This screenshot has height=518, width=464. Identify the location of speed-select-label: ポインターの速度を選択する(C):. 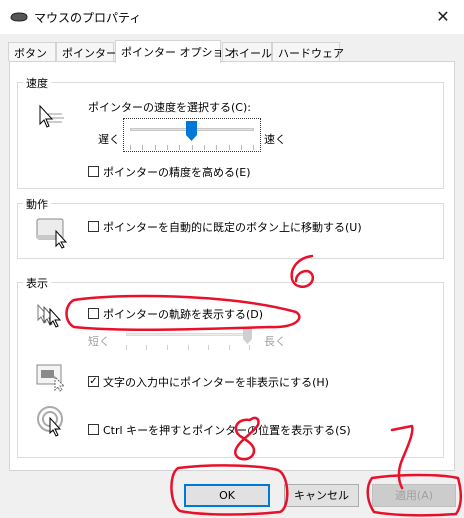
(169, 107).